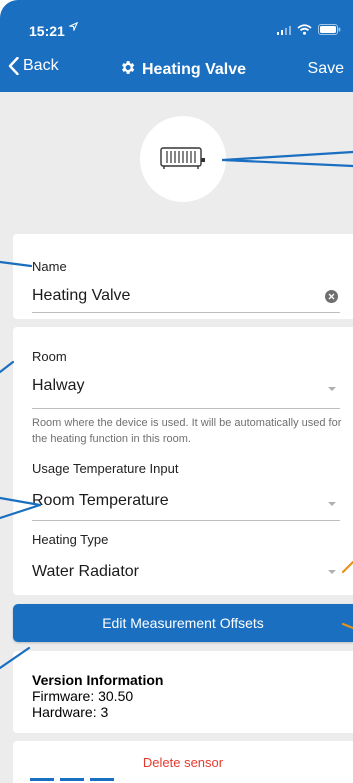 Image resolution: width=353 pixels, height=783 pixels. Describe the element at coordinates (49, 356) in the screenshot. I see `room-label: Room` at that location.